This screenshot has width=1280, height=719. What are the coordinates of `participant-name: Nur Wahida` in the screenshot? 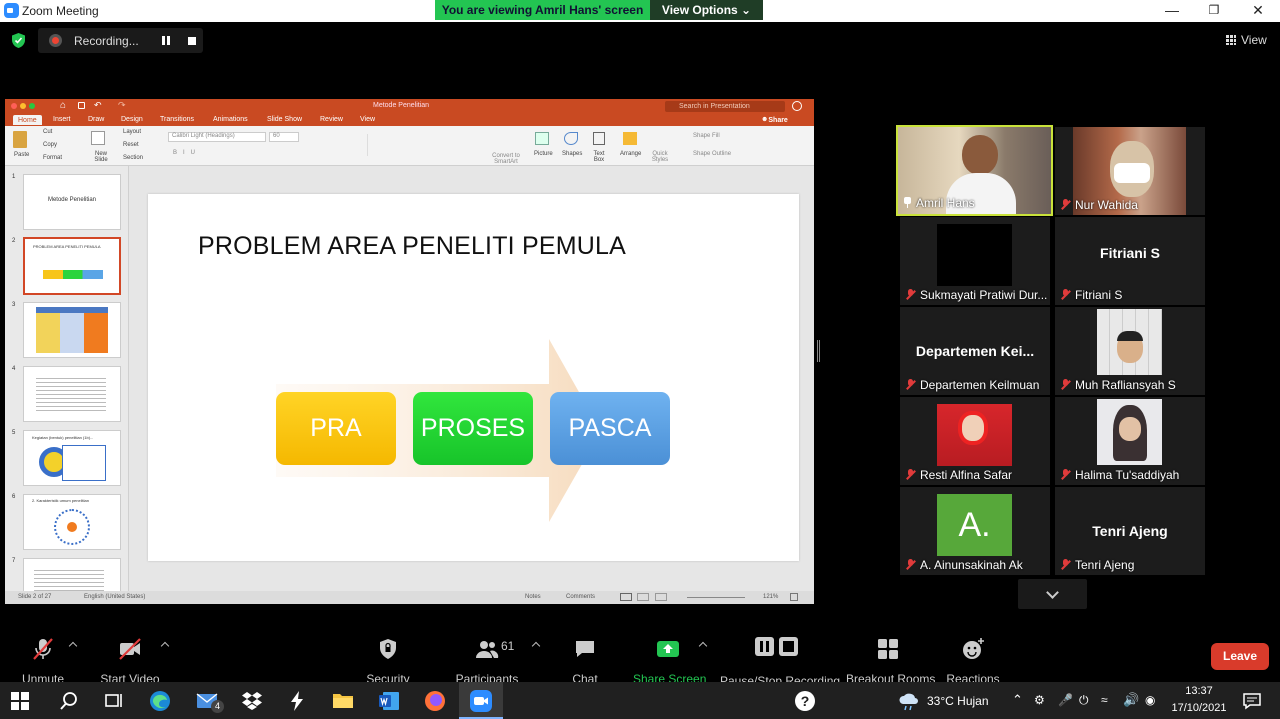 It's located at (1099, 205).